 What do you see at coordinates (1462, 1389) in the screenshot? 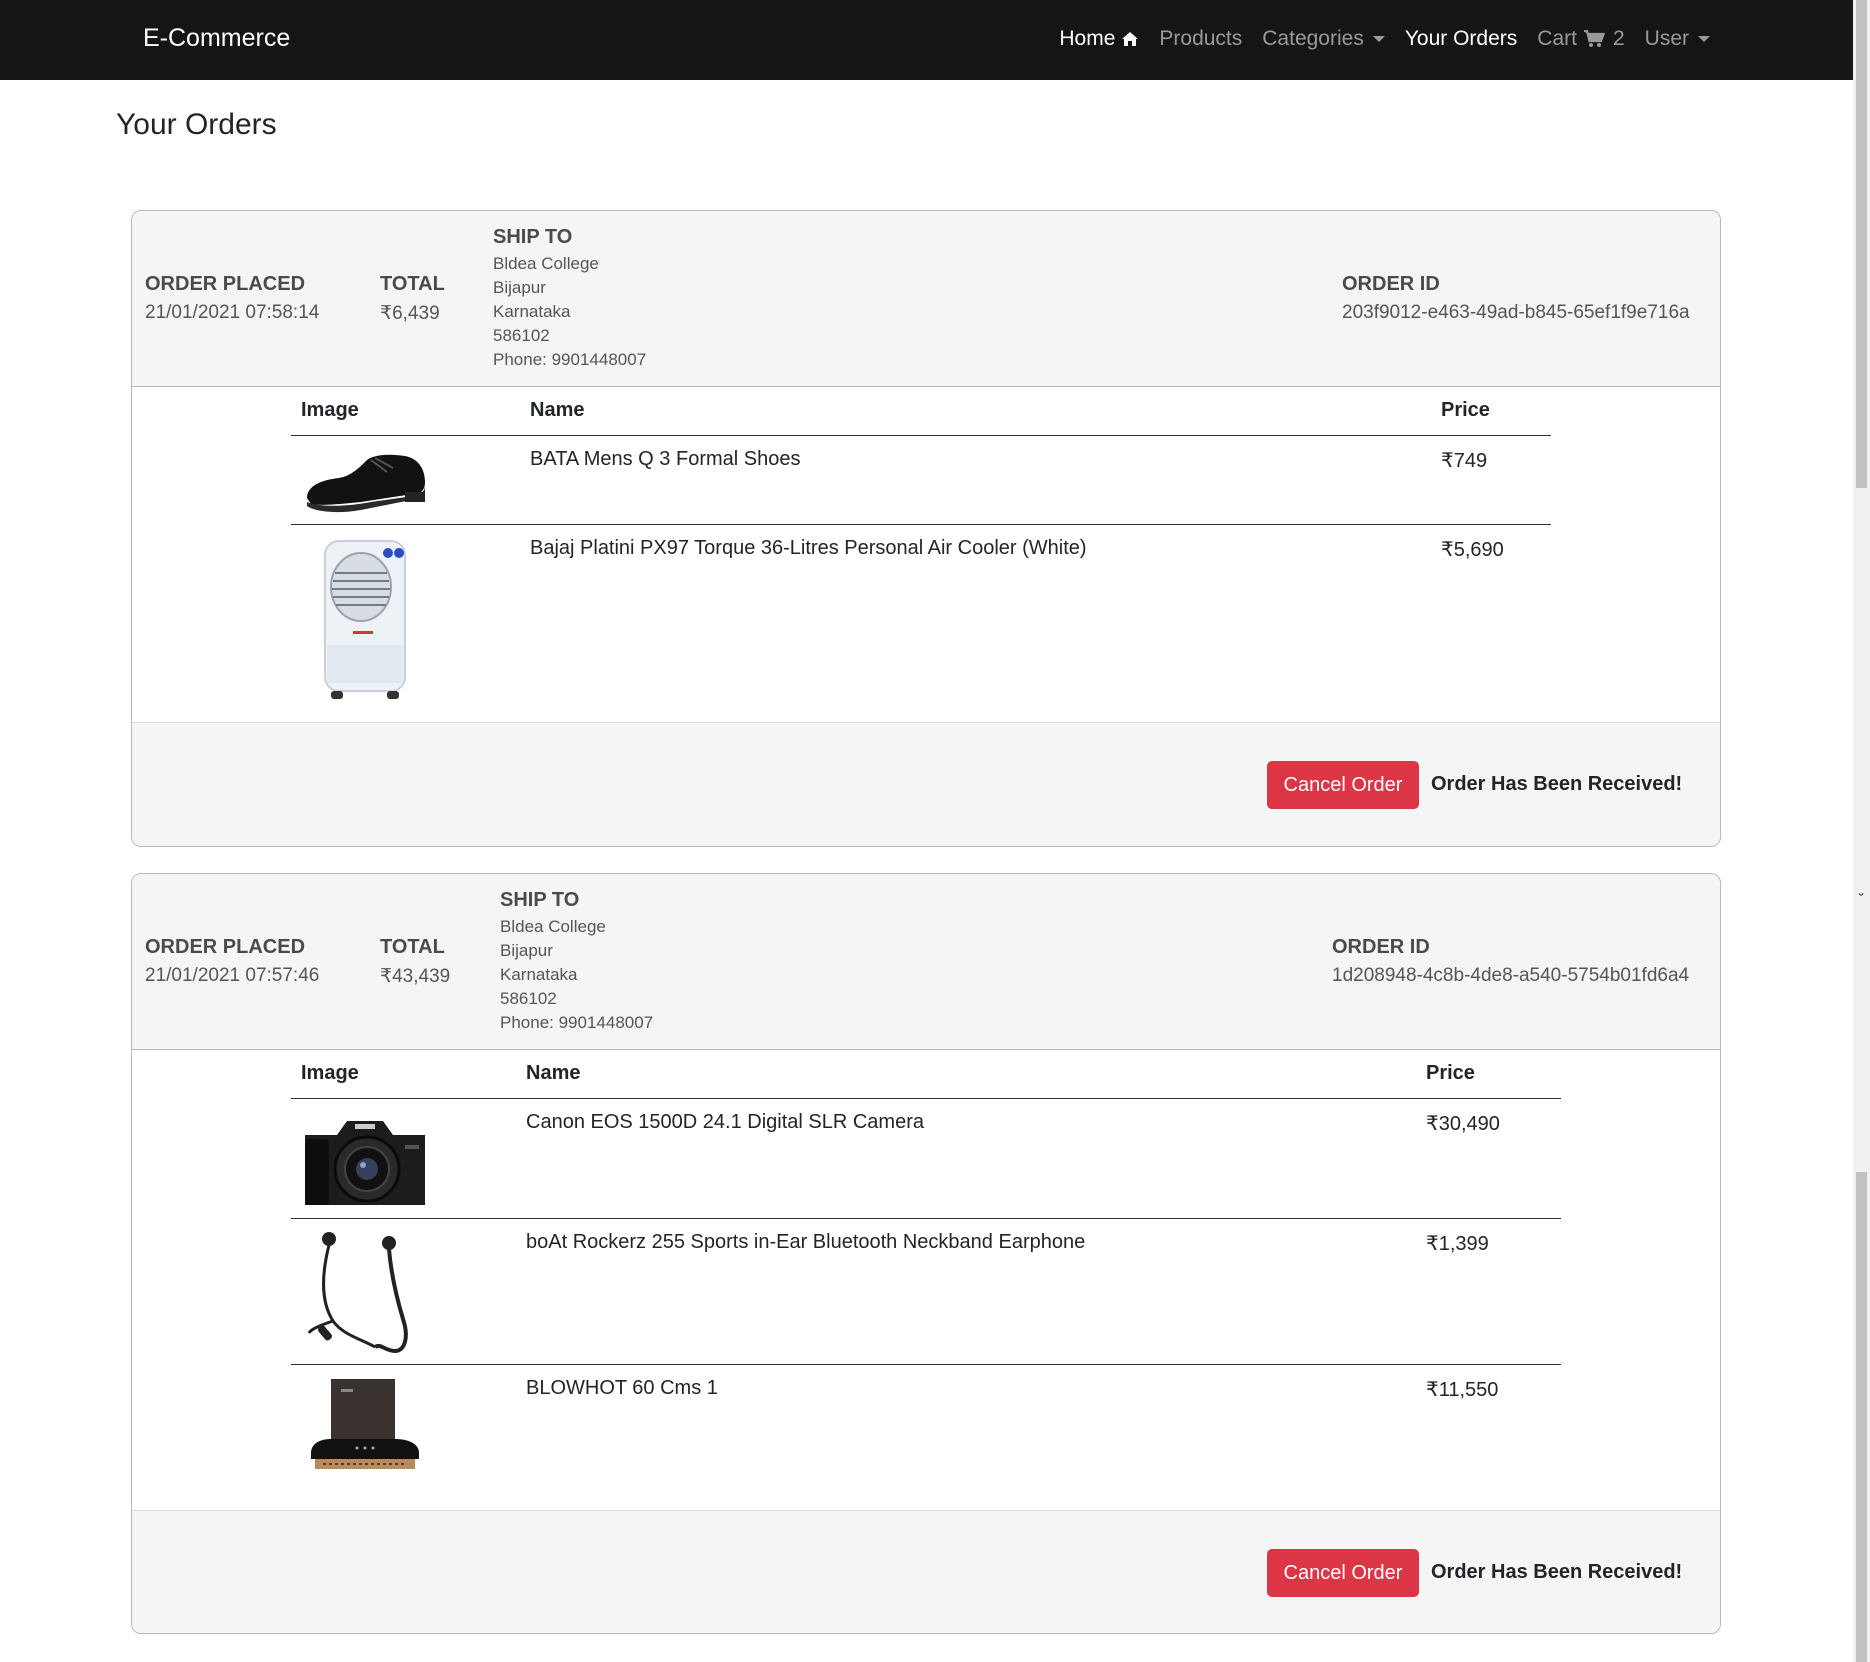
I see `item-price: ₹11,550` at bounding box center [1462, 1389].